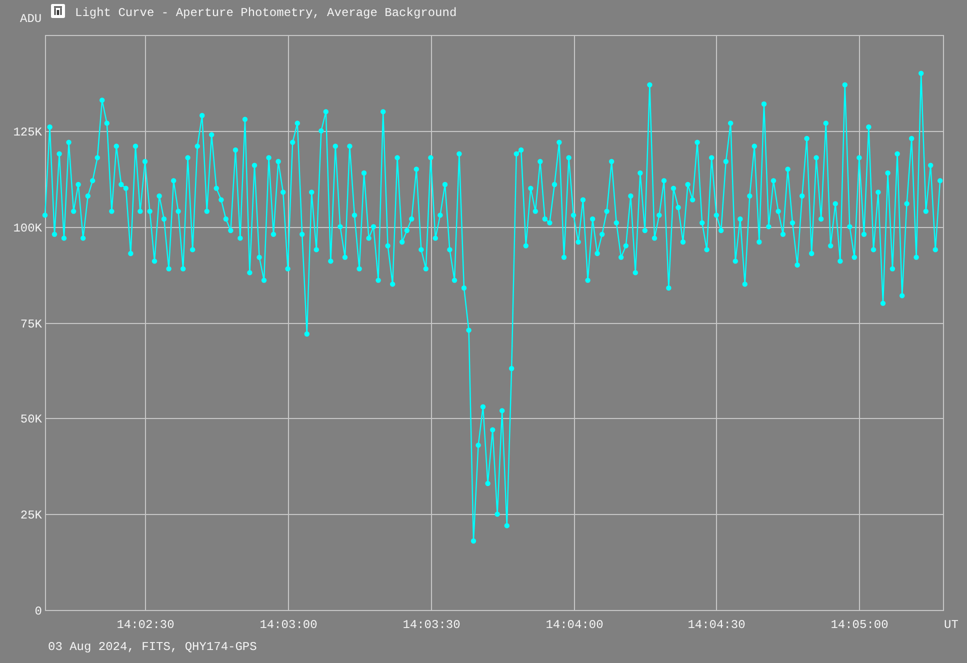  Describe the element at coordinates (266, 13) in the screenshot. I see `window-title: Light Curve - Aperture Photometry, Average Background` at that location.